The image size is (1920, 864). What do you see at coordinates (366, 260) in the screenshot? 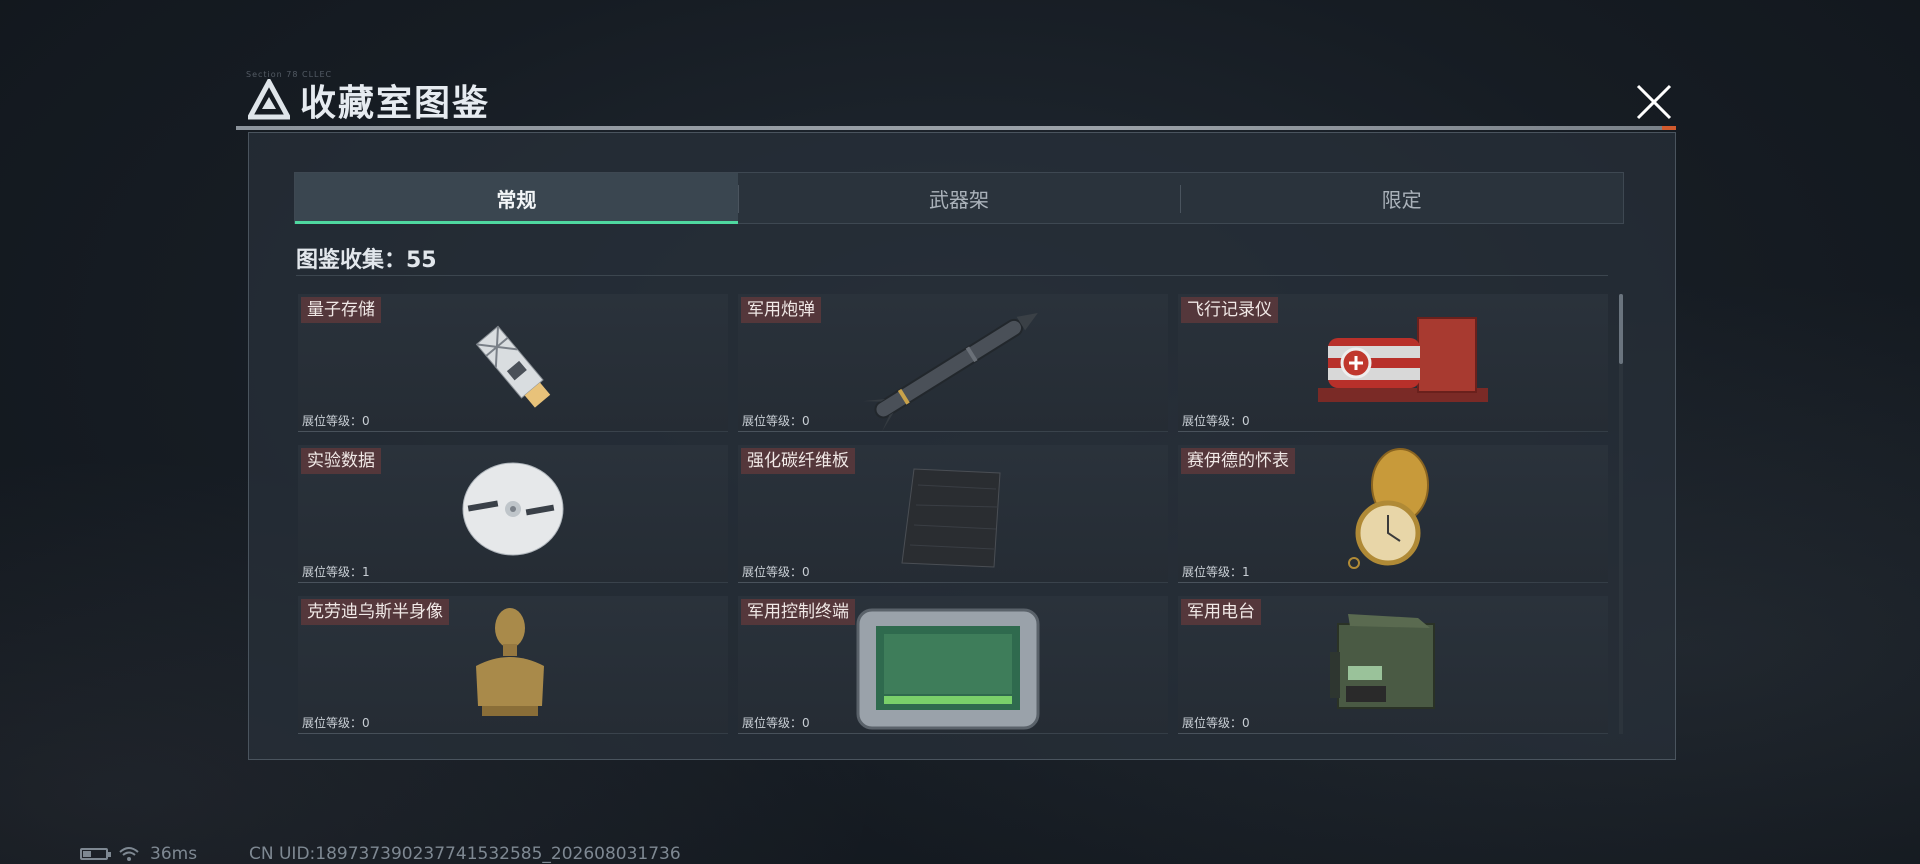
I see `collection-count: 图鉴收集：55` at bounding box center [366, 260].